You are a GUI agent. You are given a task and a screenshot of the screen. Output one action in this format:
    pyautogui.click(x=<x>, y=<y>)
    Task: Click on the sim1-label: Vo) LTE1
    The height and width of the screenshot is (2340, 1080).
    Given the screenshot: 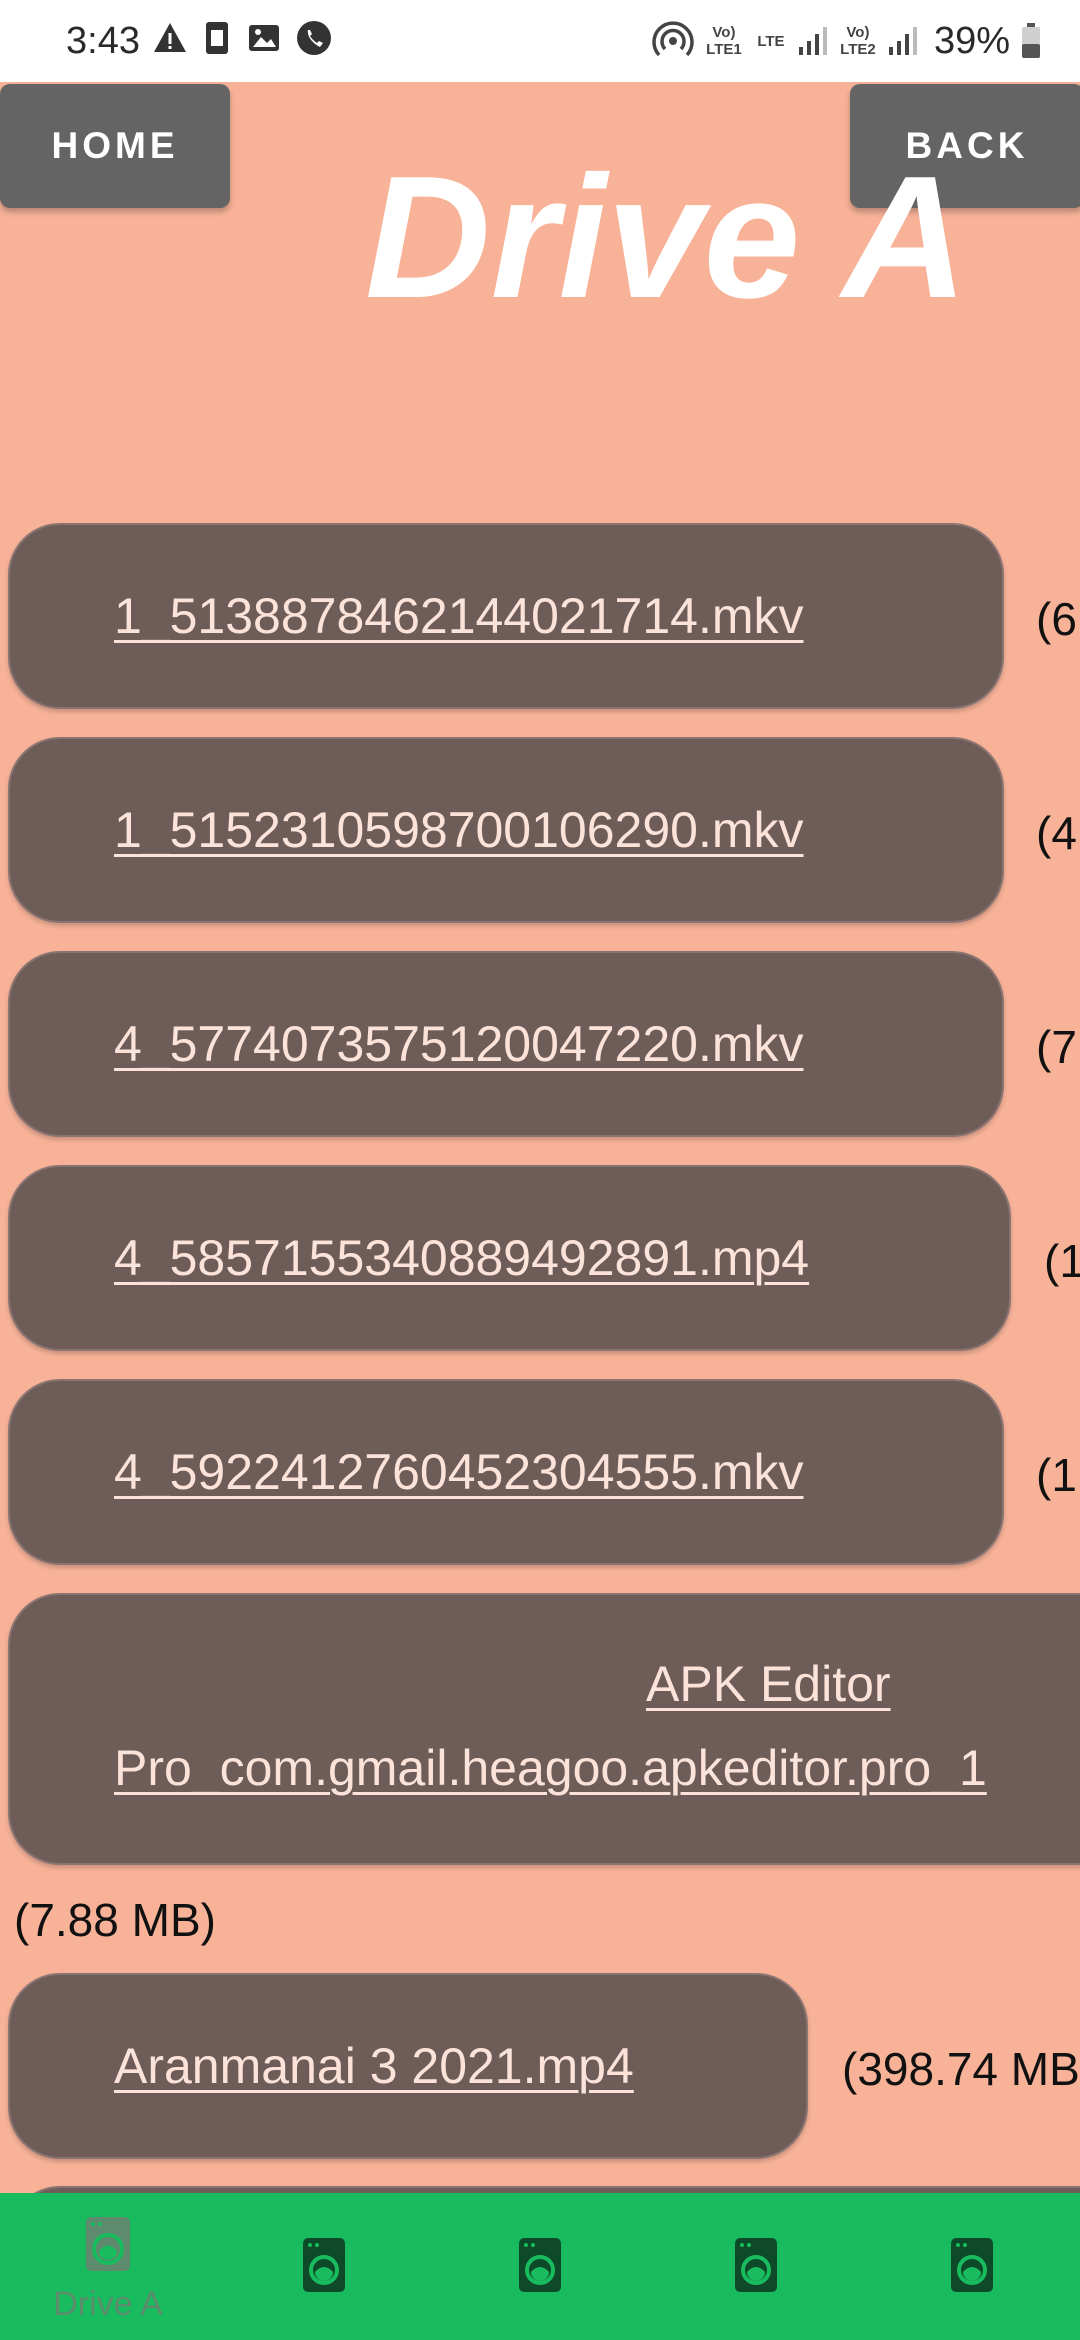 What is the action you would take?
    pyautogui.click(x=724, y=41)
    